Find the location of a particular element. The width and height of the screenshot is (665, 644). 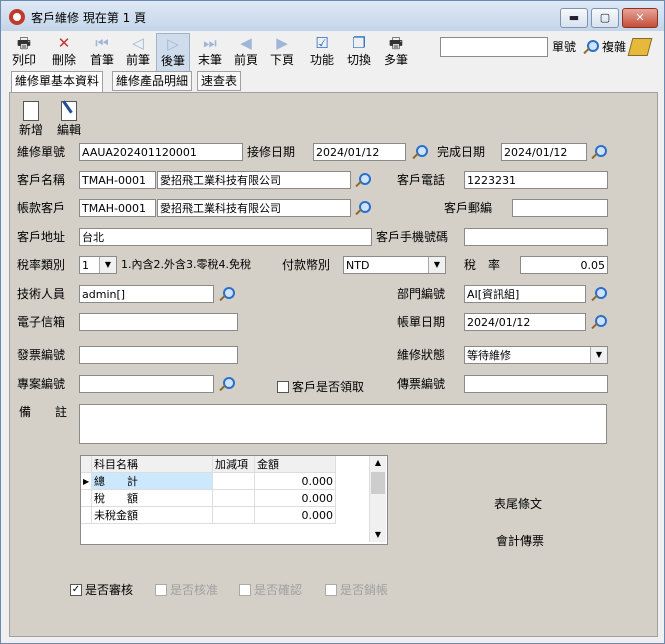

repair-no-field: AAUA202401120001 is located at coordinates (161, 152).